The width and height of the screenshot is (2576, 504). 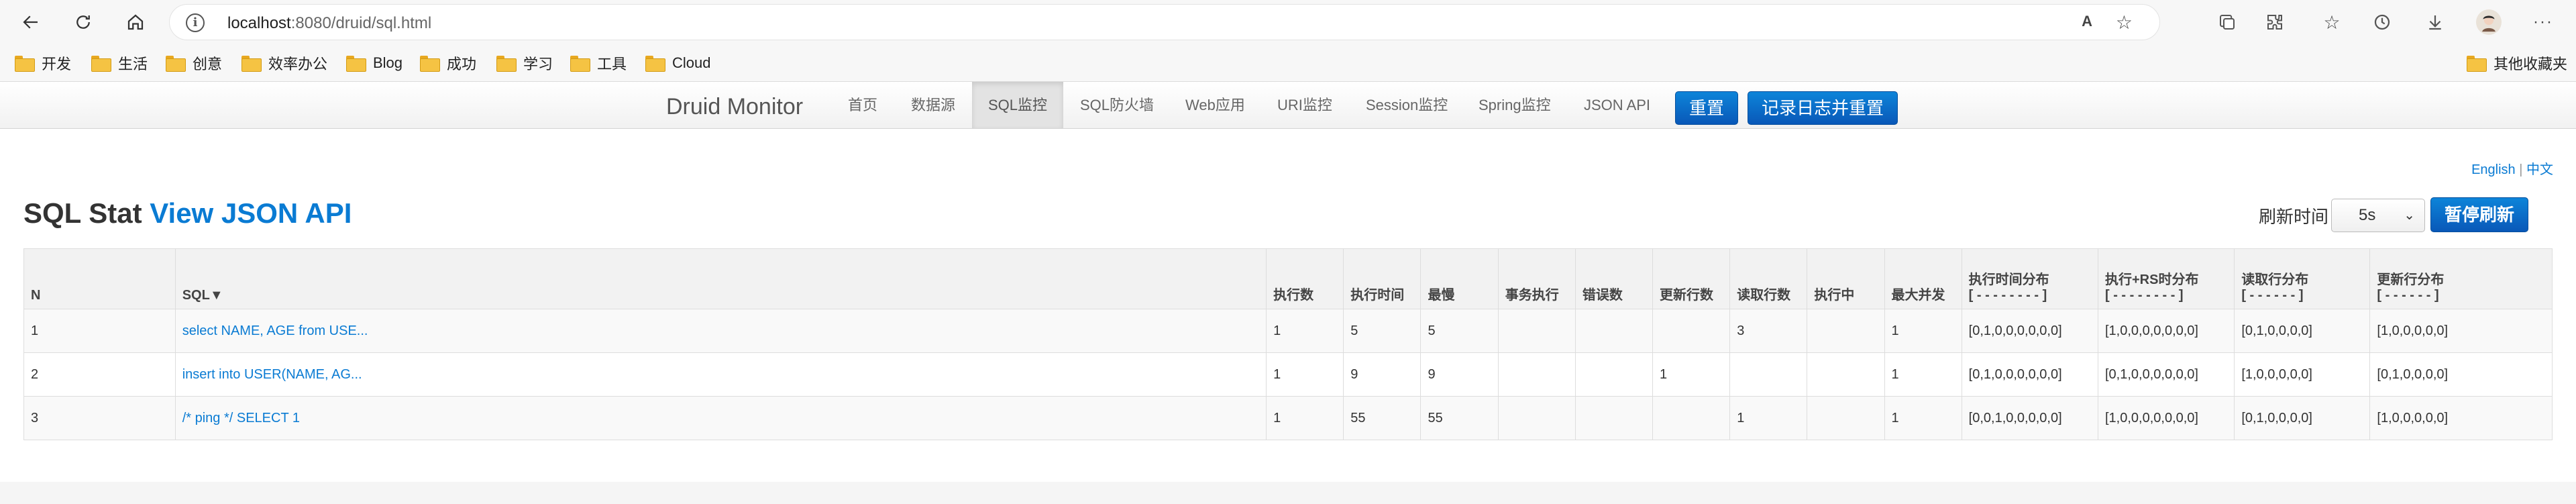 What do you see at coordinates (1382, 278) in the screenshot?
I see `column-header: 执行时间` at bounding box center [1382, 278].